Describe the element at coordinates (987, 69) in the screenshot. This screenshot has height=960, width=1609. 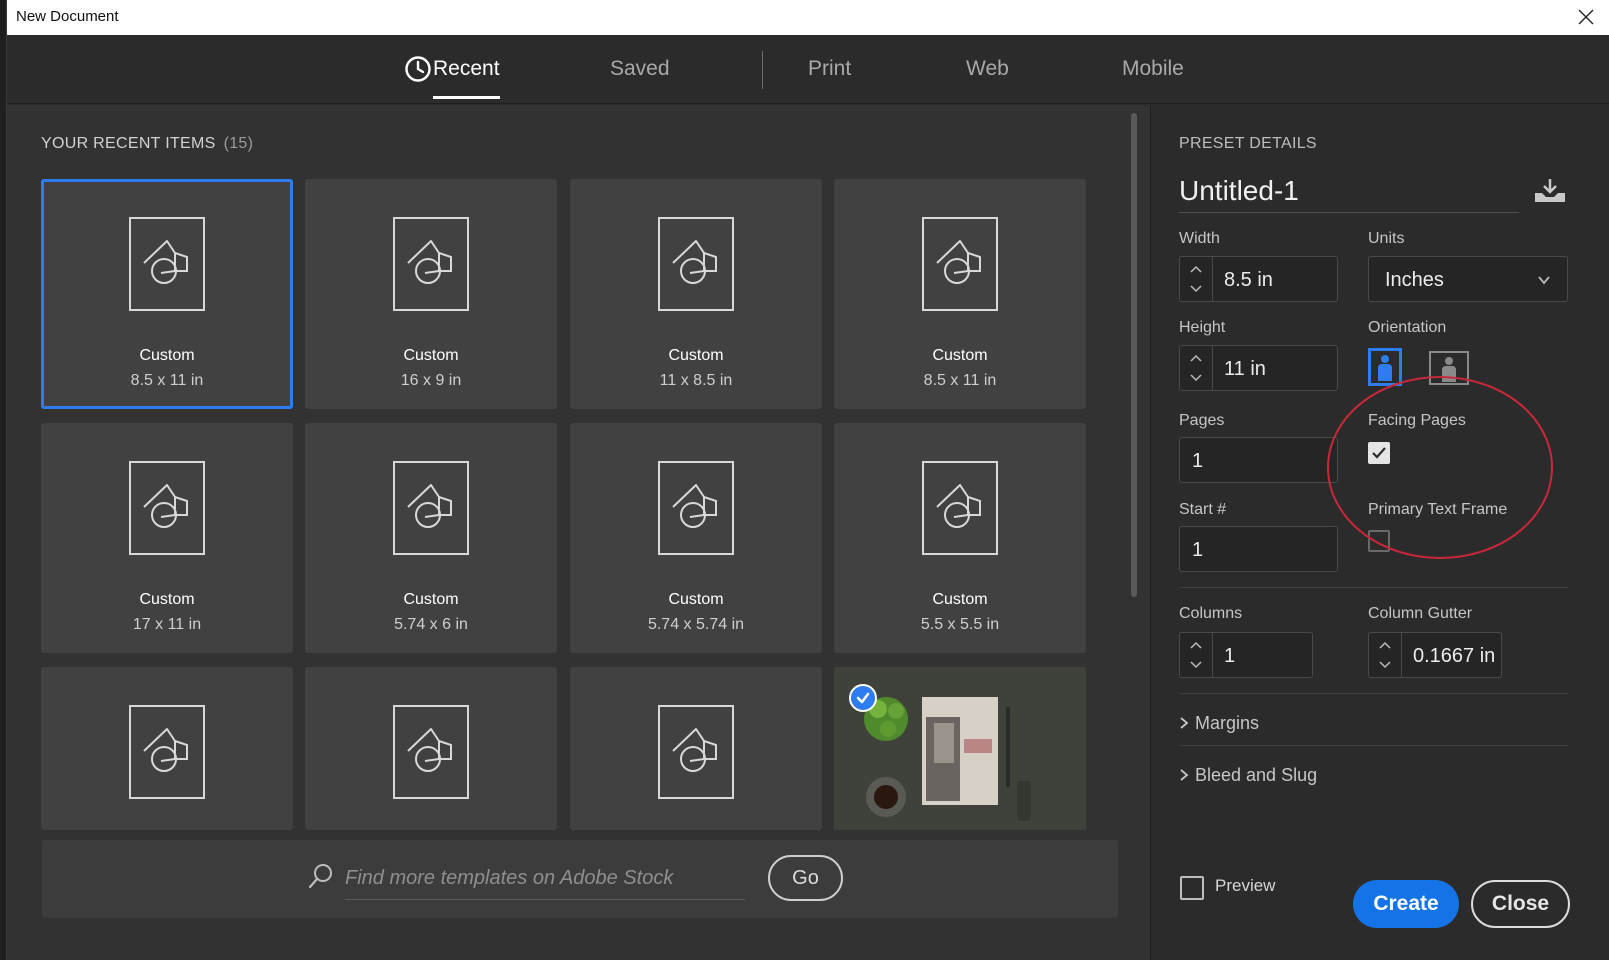
I see `tab-web: Web` at that location.